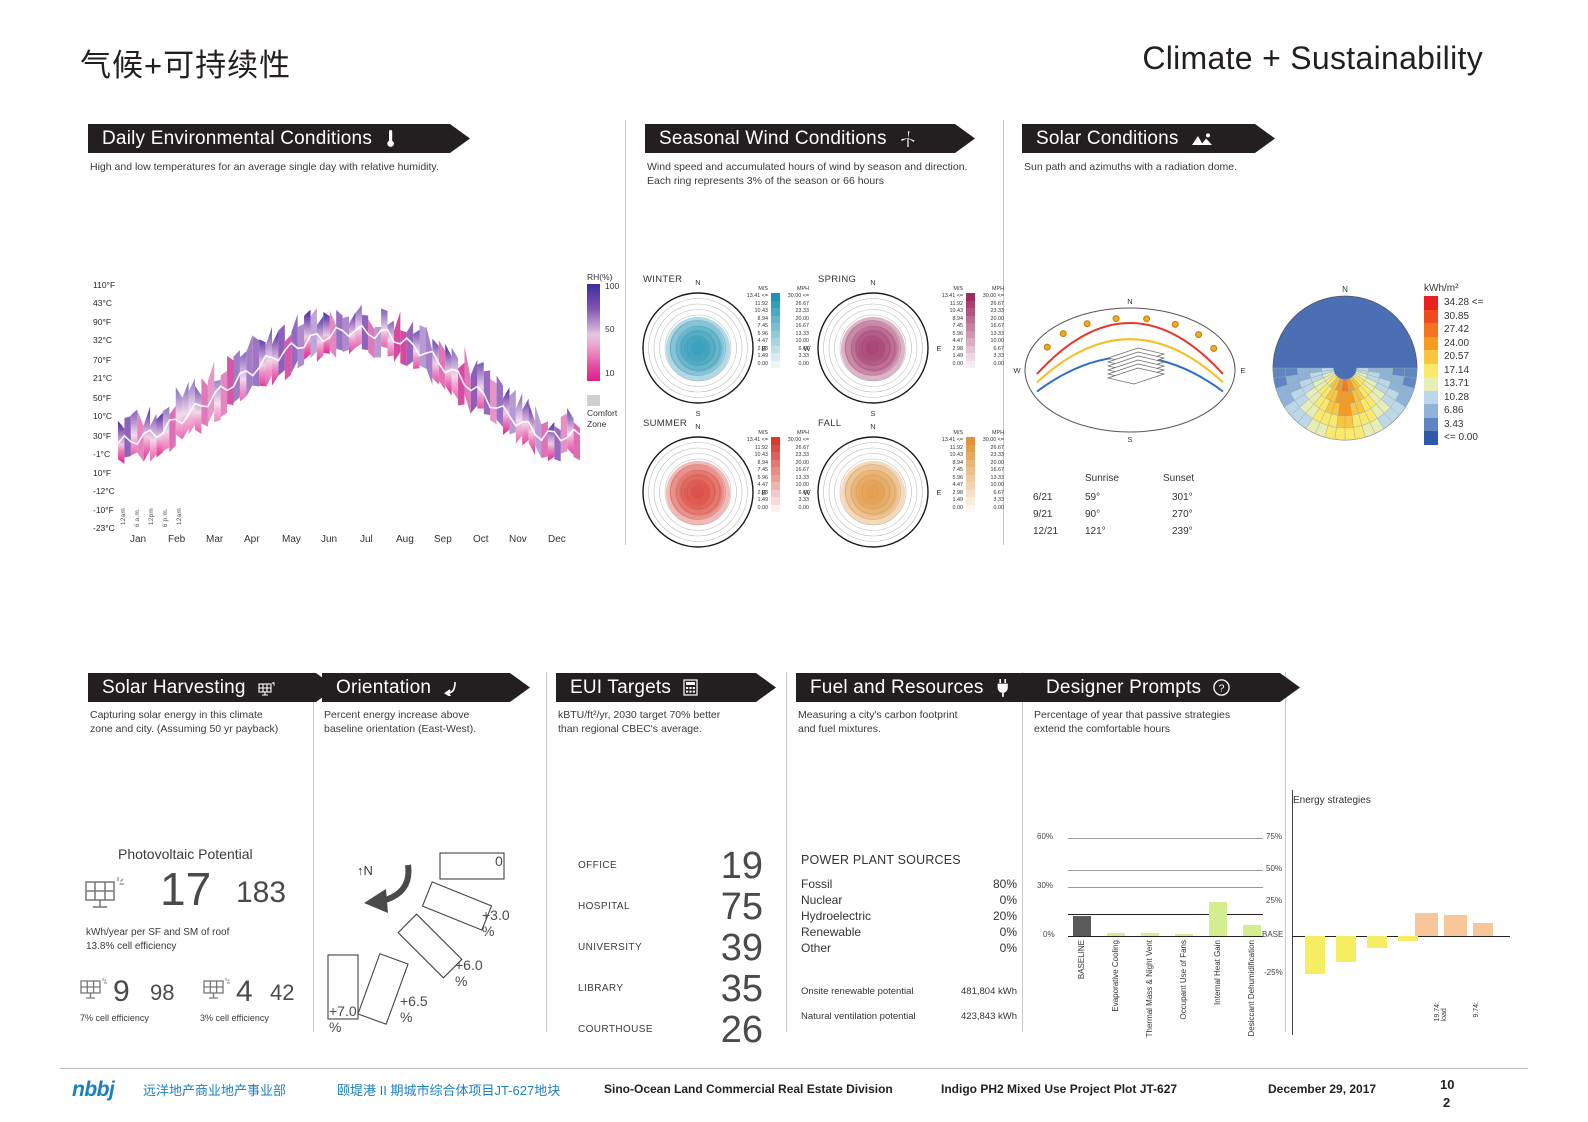 This screenshot has height=1122, width=1588. I want to click on radiation-legend-label: <= 0.00, so click(1461, 438).